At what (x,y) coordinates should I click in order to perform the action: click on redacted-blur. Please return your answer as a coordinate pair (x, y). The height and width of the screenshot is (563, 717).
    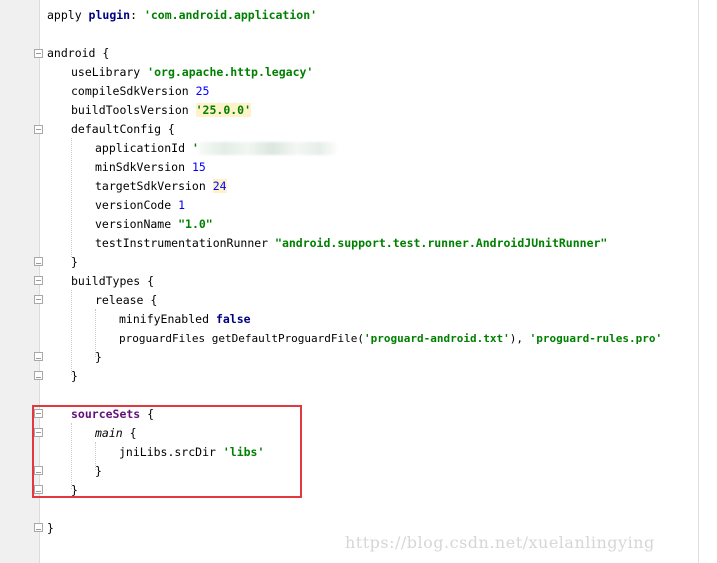
    Looking at the image, I should click on (268, 148).